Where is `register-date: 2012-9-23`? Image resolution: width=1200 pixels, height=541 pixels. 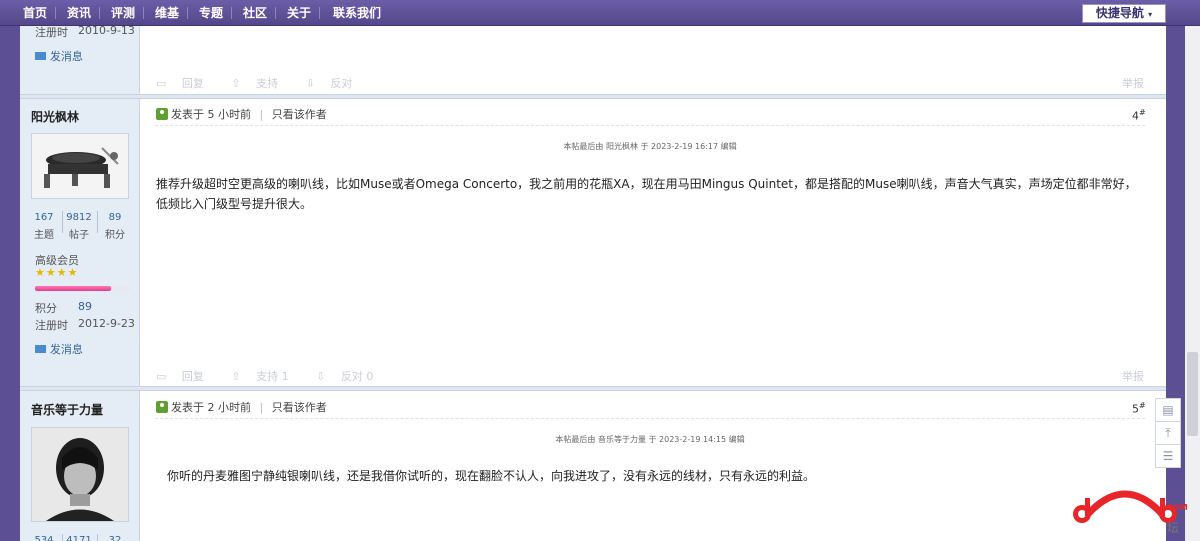 register-date: 2012-9-23 is located at coordinates (106, 323).